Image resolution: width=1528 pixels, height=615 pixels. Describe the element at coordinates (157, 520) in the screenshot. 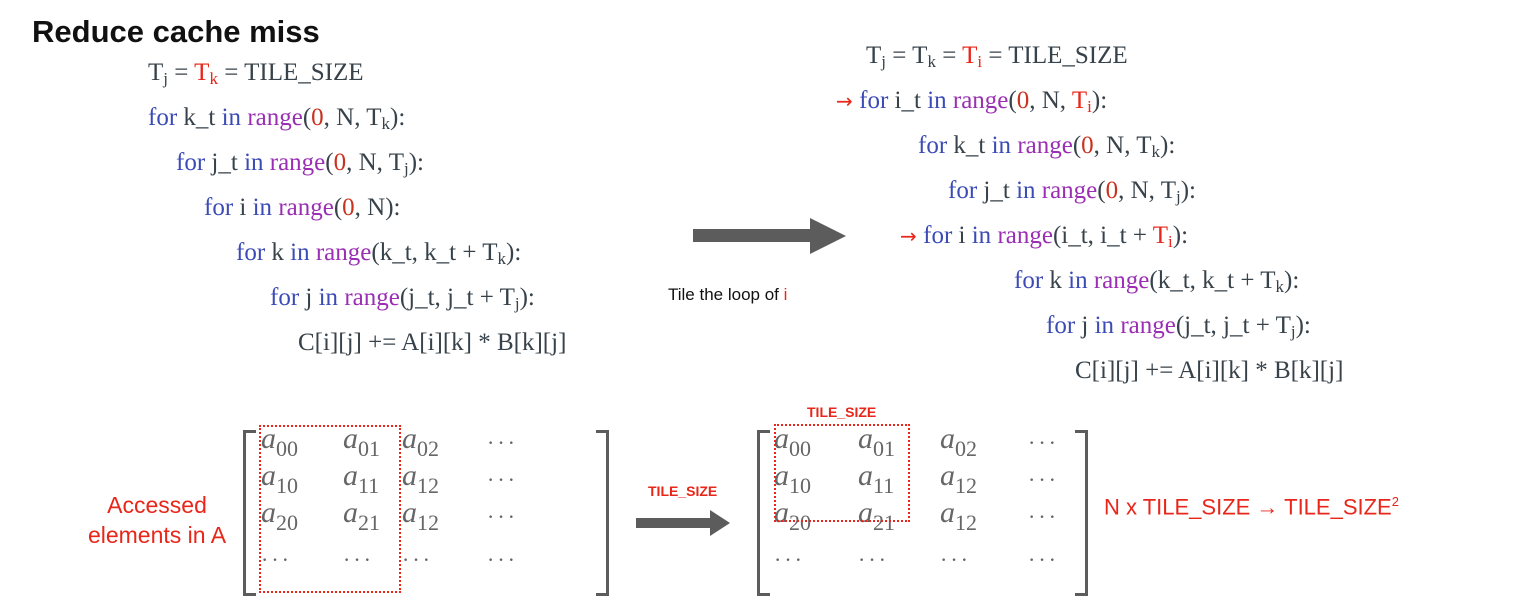

I see `accessed-elements-label: Accessed elements in A` at that location.